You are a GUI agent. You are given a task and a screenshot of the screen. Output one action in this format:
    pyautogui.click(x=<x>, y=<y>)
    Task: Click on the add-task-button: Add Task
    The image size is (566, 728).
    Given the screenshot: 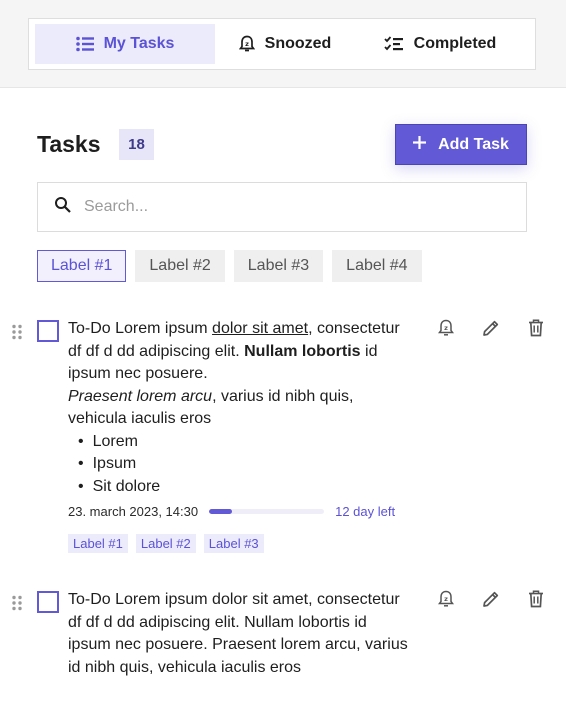 What is the action you would take?
    pyautogui.click(x=461, y=144)
    